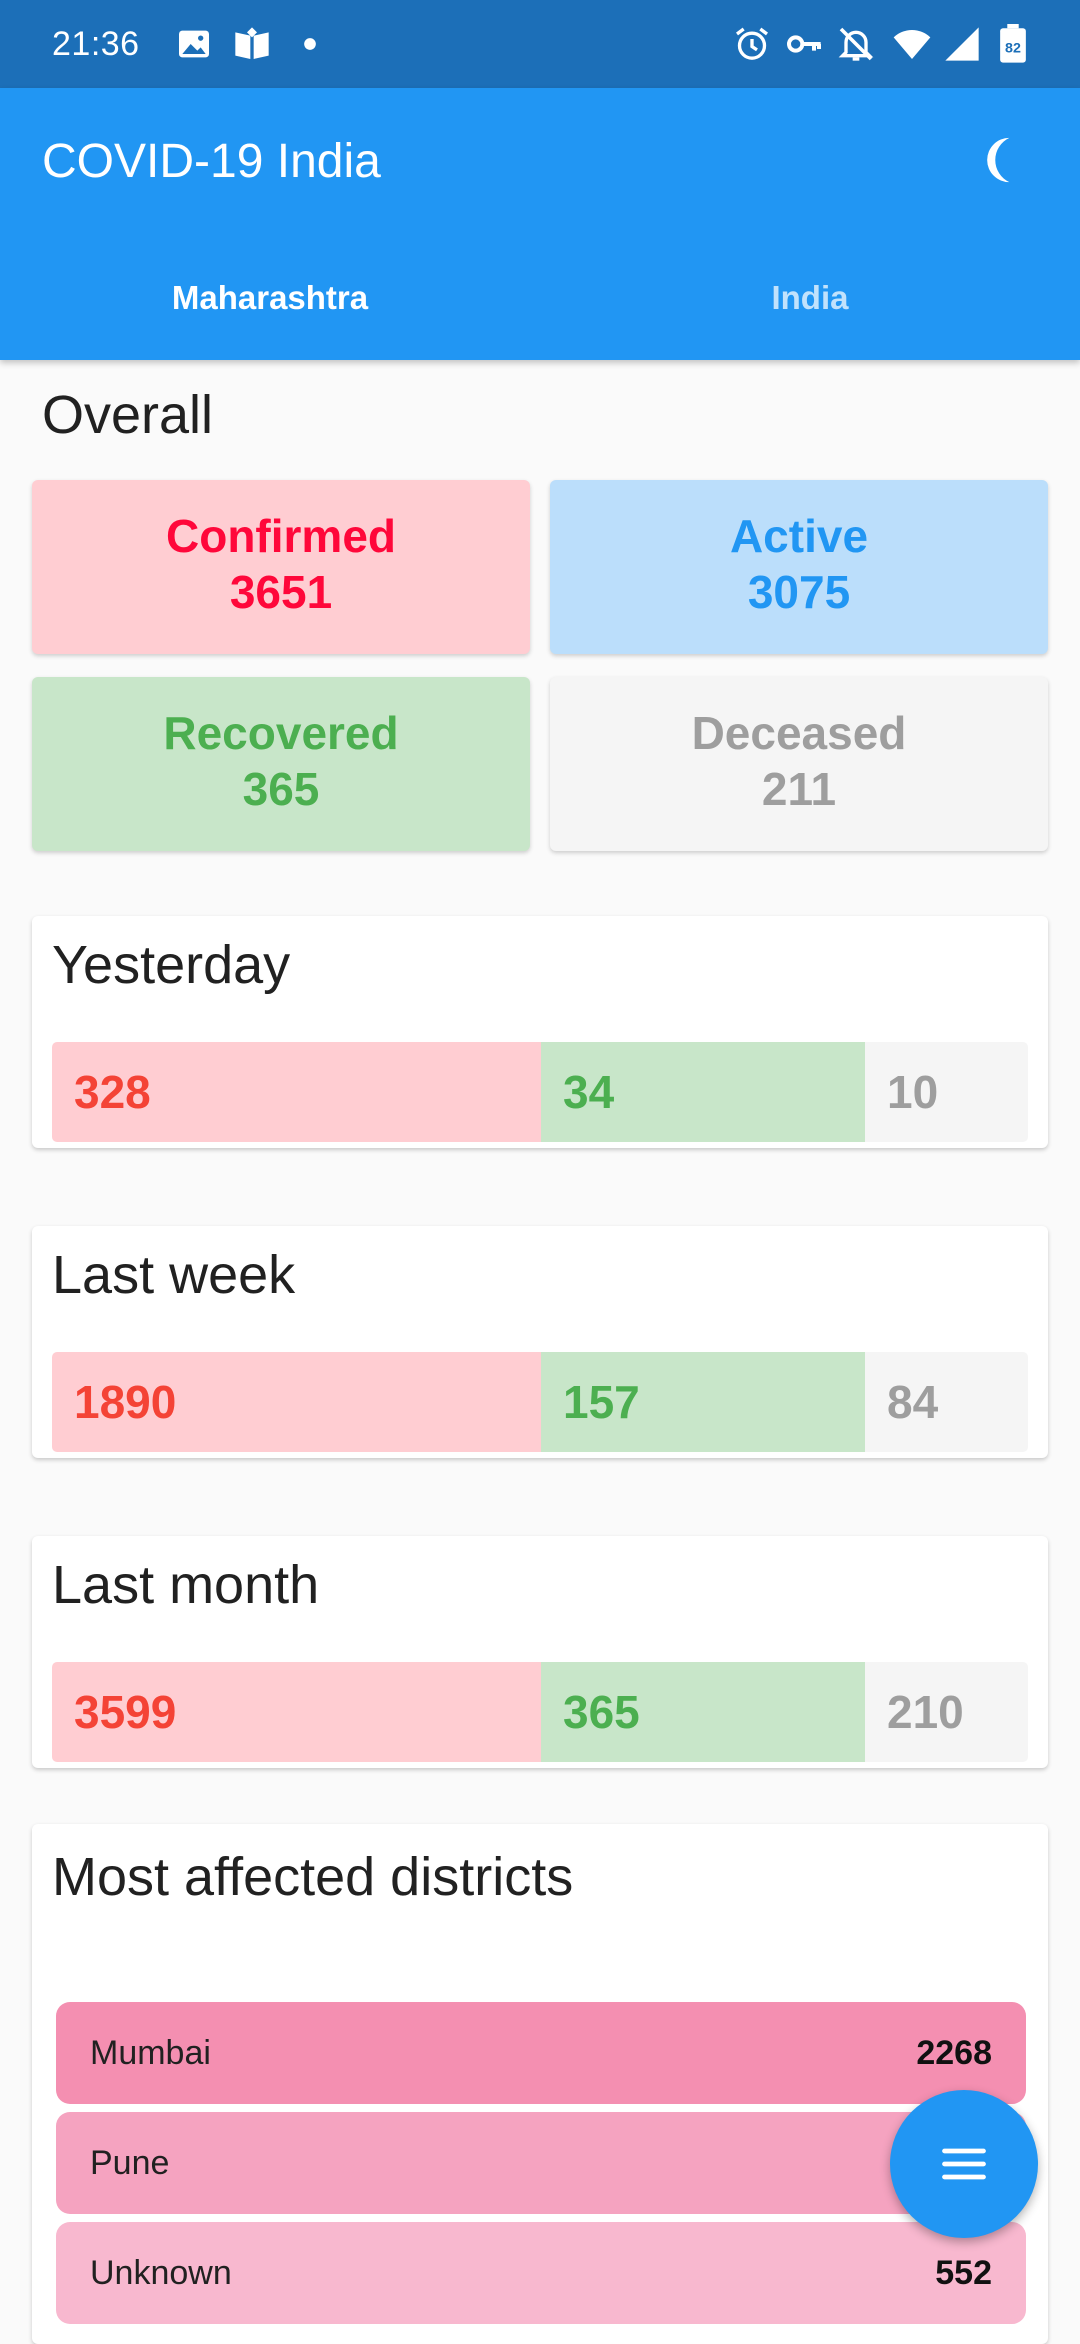 This screenshot has width=1080, height=2344. I want to click on last-week-confirmed: 1890, so click(296, 1402).